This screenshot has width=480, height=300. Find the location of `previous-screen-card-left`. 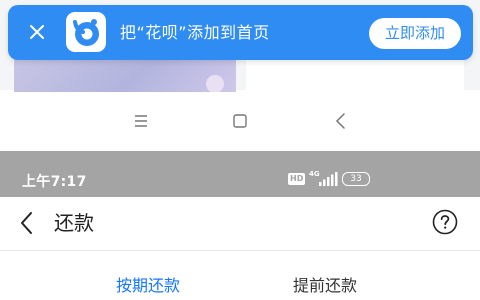

previous-screen-card-left is located at coordinates (125, 74).